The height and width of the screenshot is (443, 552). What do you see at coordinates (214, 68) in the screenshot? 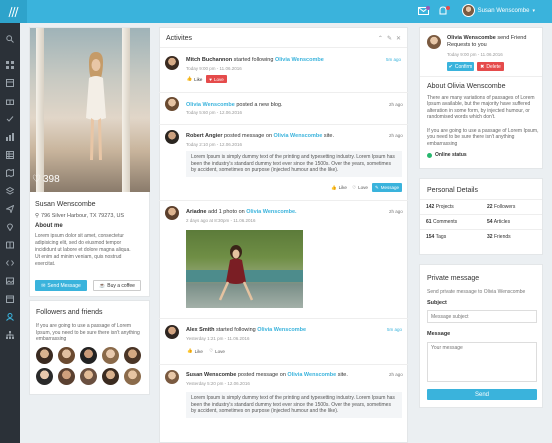
I see `activity-time: Today 9:00 pm - 11.06.2016` at bounding box center [214, 68].